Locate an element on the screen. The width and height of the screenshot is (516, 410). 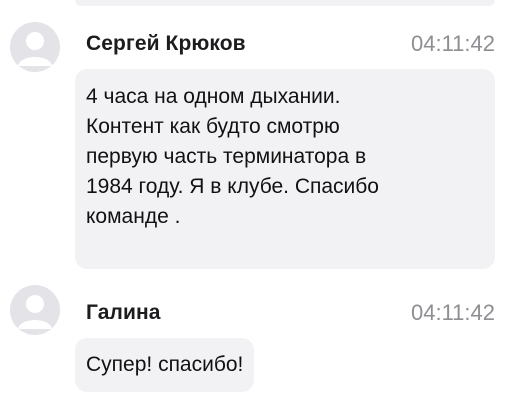
message-bubble: Супер! спасибо! is located at coordinates (165, 365).